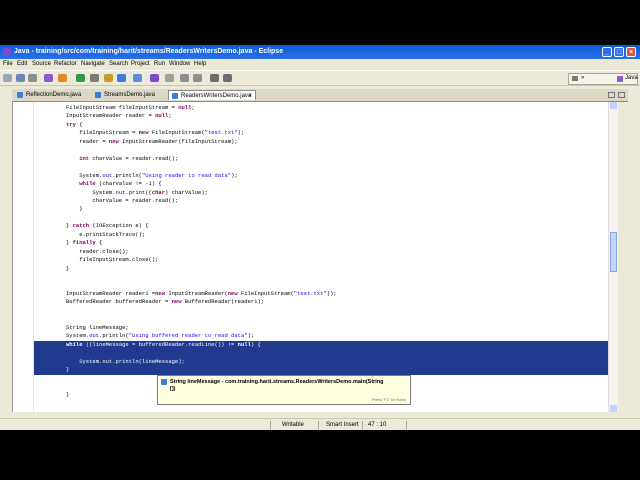 Image resolution: width=640 pixels, height=480 pixels. What do you see at coordinates (631, 52) in the screenshot?
I see `close-button: ×` at bounding box center [631, 52].